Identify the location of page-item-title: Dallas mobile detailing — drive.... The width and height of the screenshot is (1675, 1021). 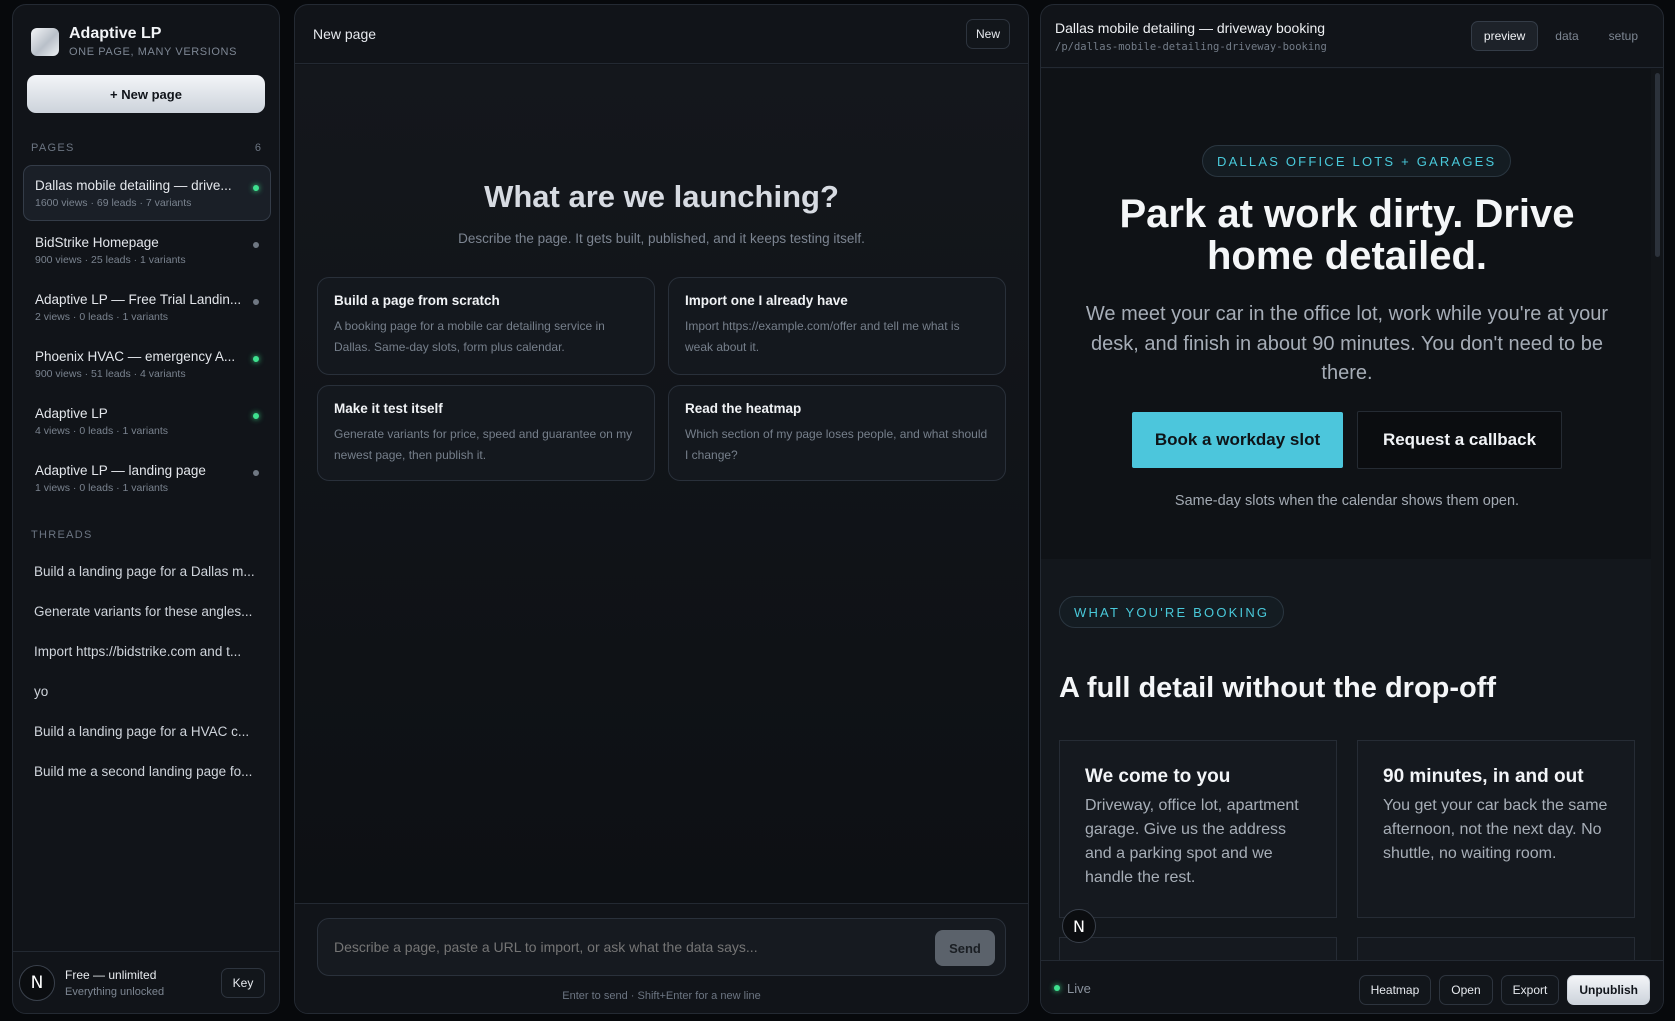
(133, 185).